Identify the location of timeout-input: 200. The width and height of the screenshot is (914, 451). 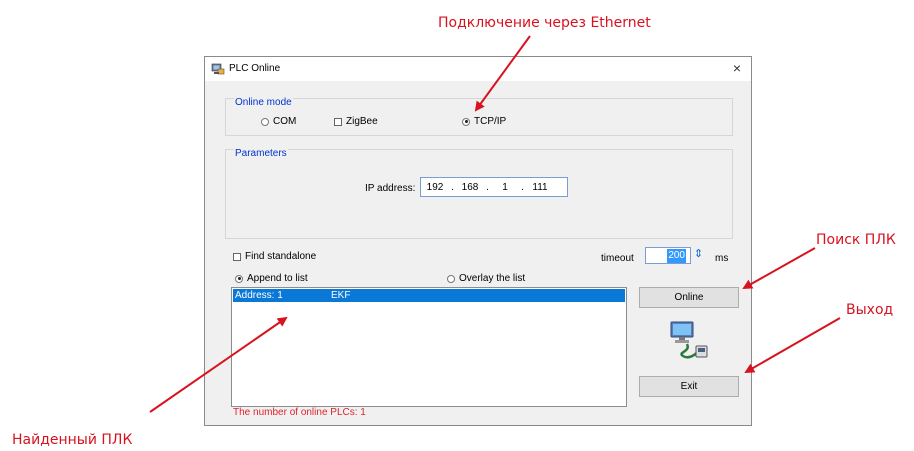
(668, 255).